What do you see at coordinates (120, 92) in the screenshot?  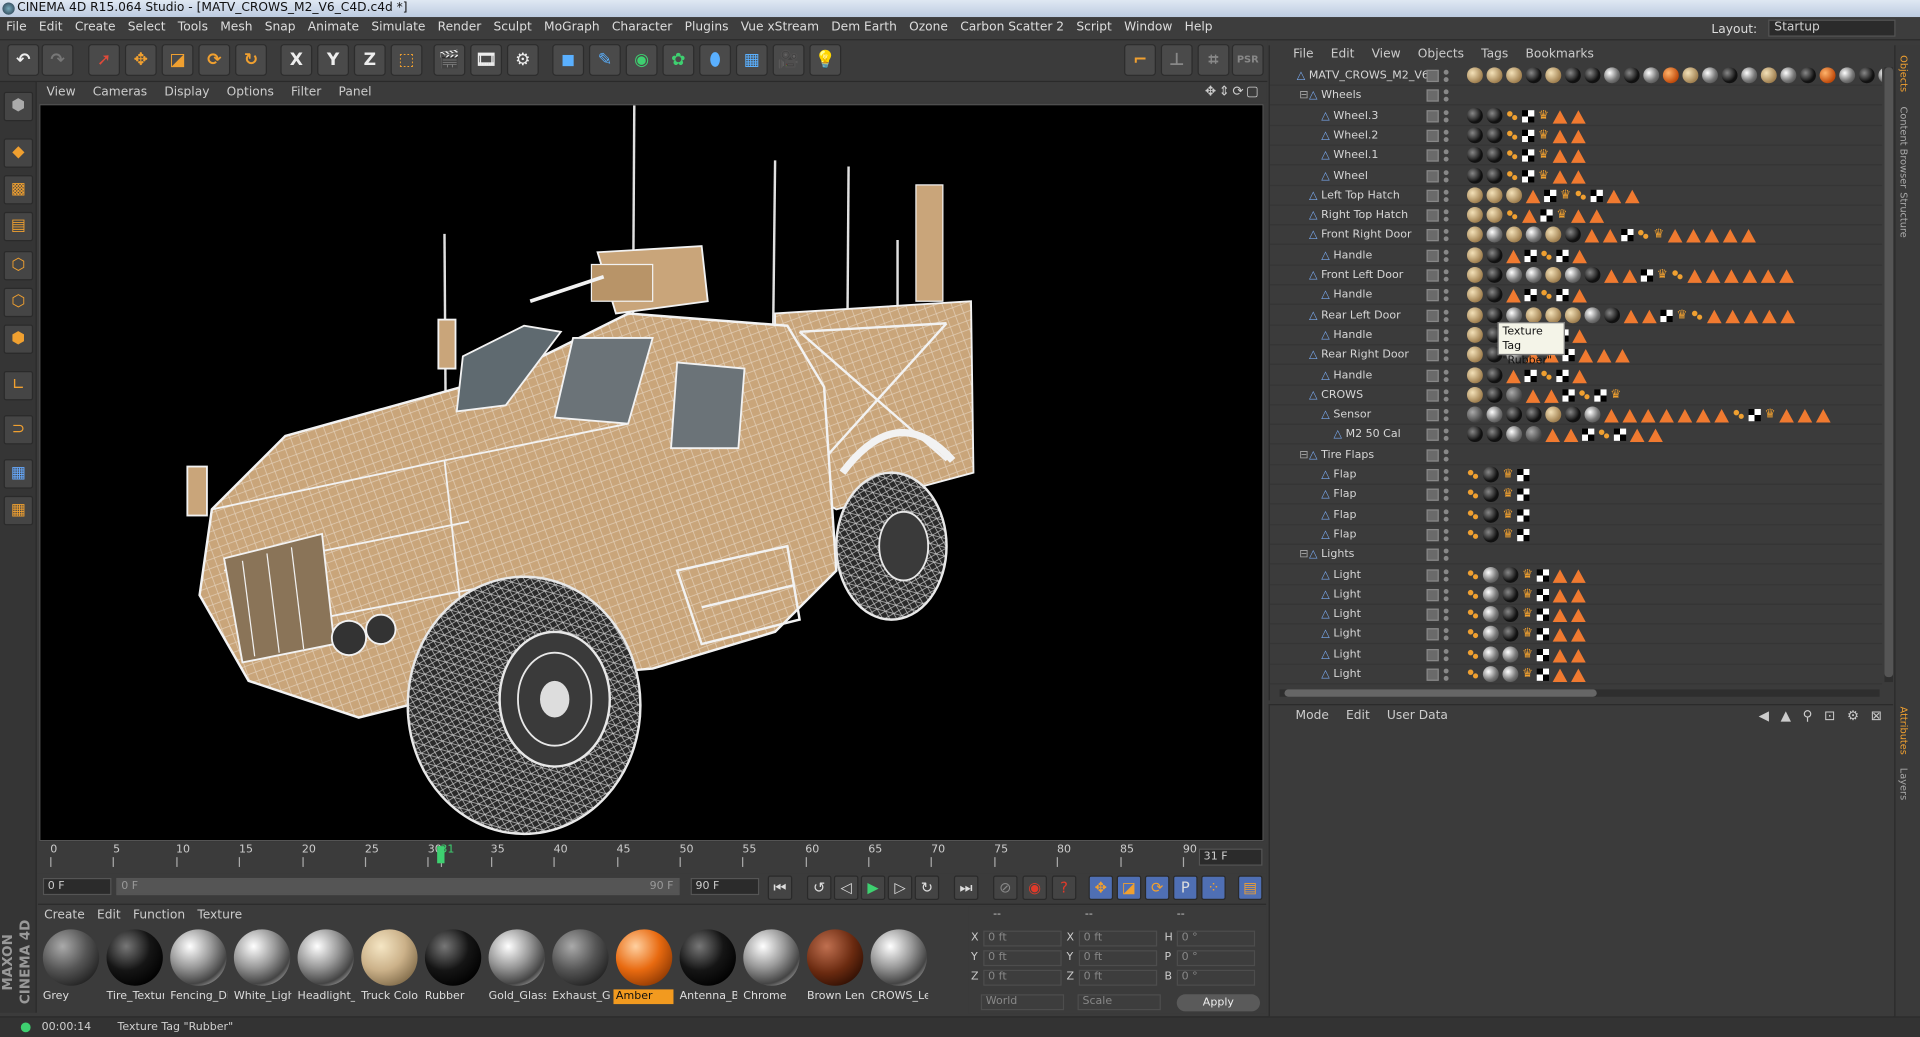 I see `viewport-menu-cameras: Cameras` at bounding box center [120, 92].